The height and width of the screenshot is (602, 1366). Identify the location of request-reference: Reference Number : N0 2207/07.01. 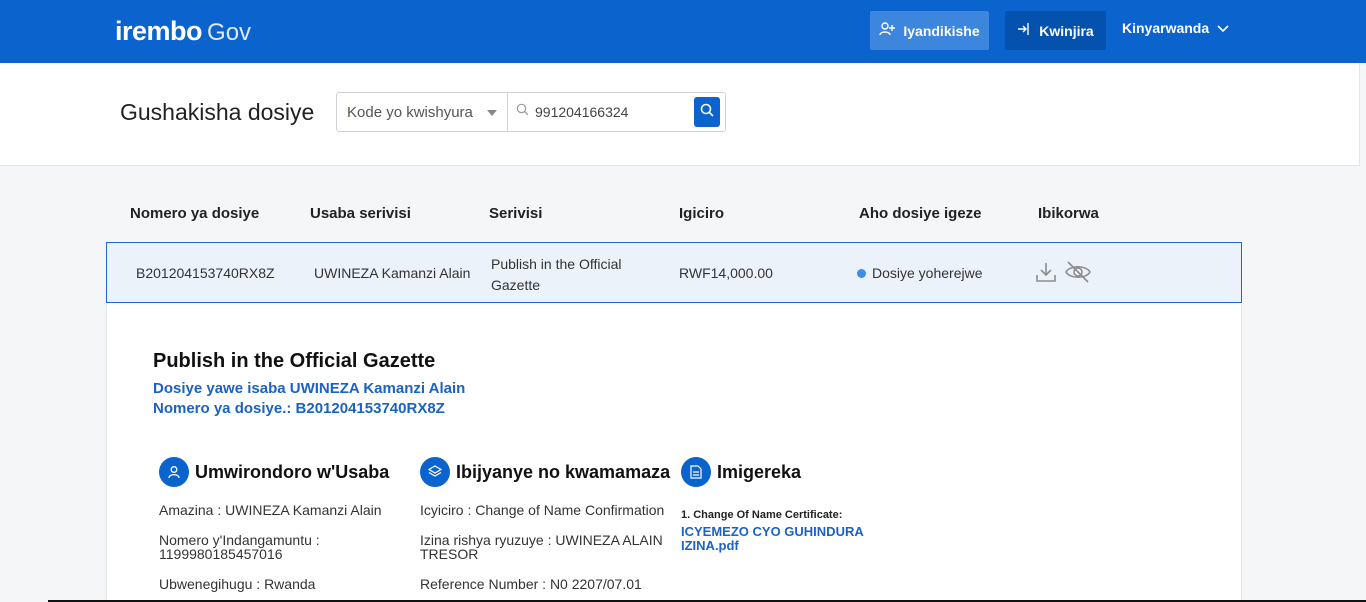
(531, 584).